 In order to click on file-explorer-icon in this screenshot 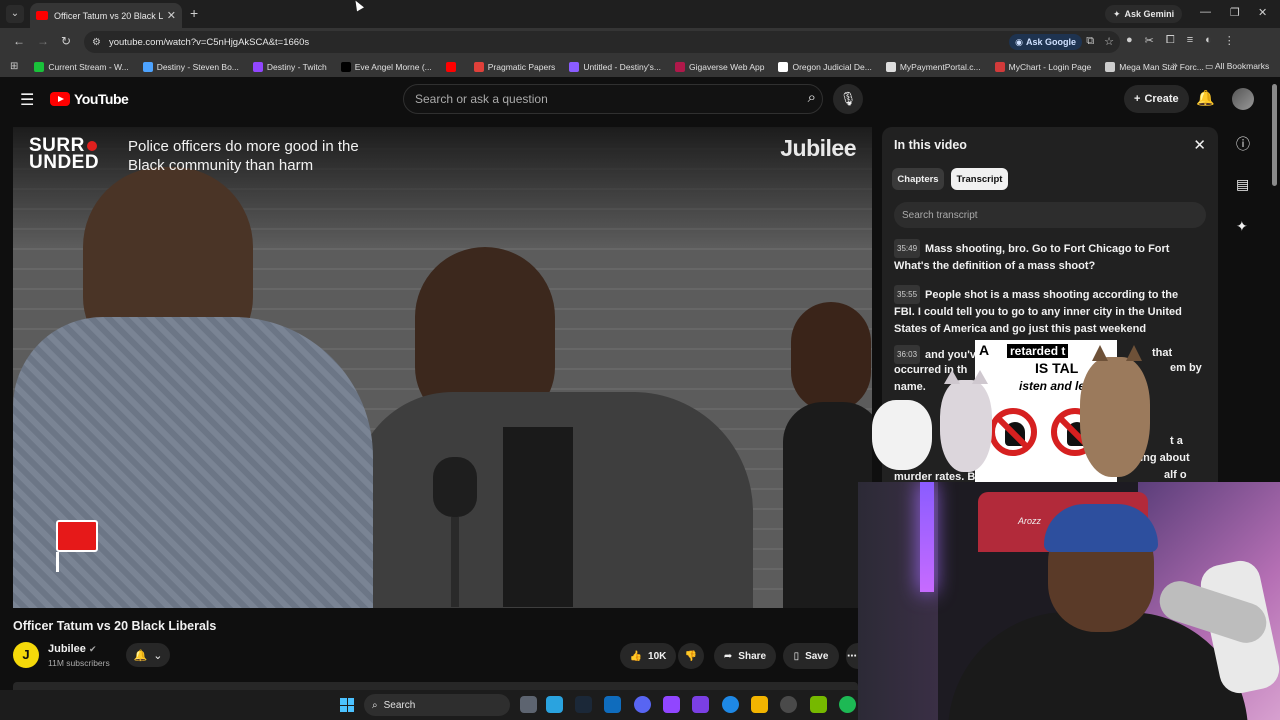, I will do `click(759, 704)`.